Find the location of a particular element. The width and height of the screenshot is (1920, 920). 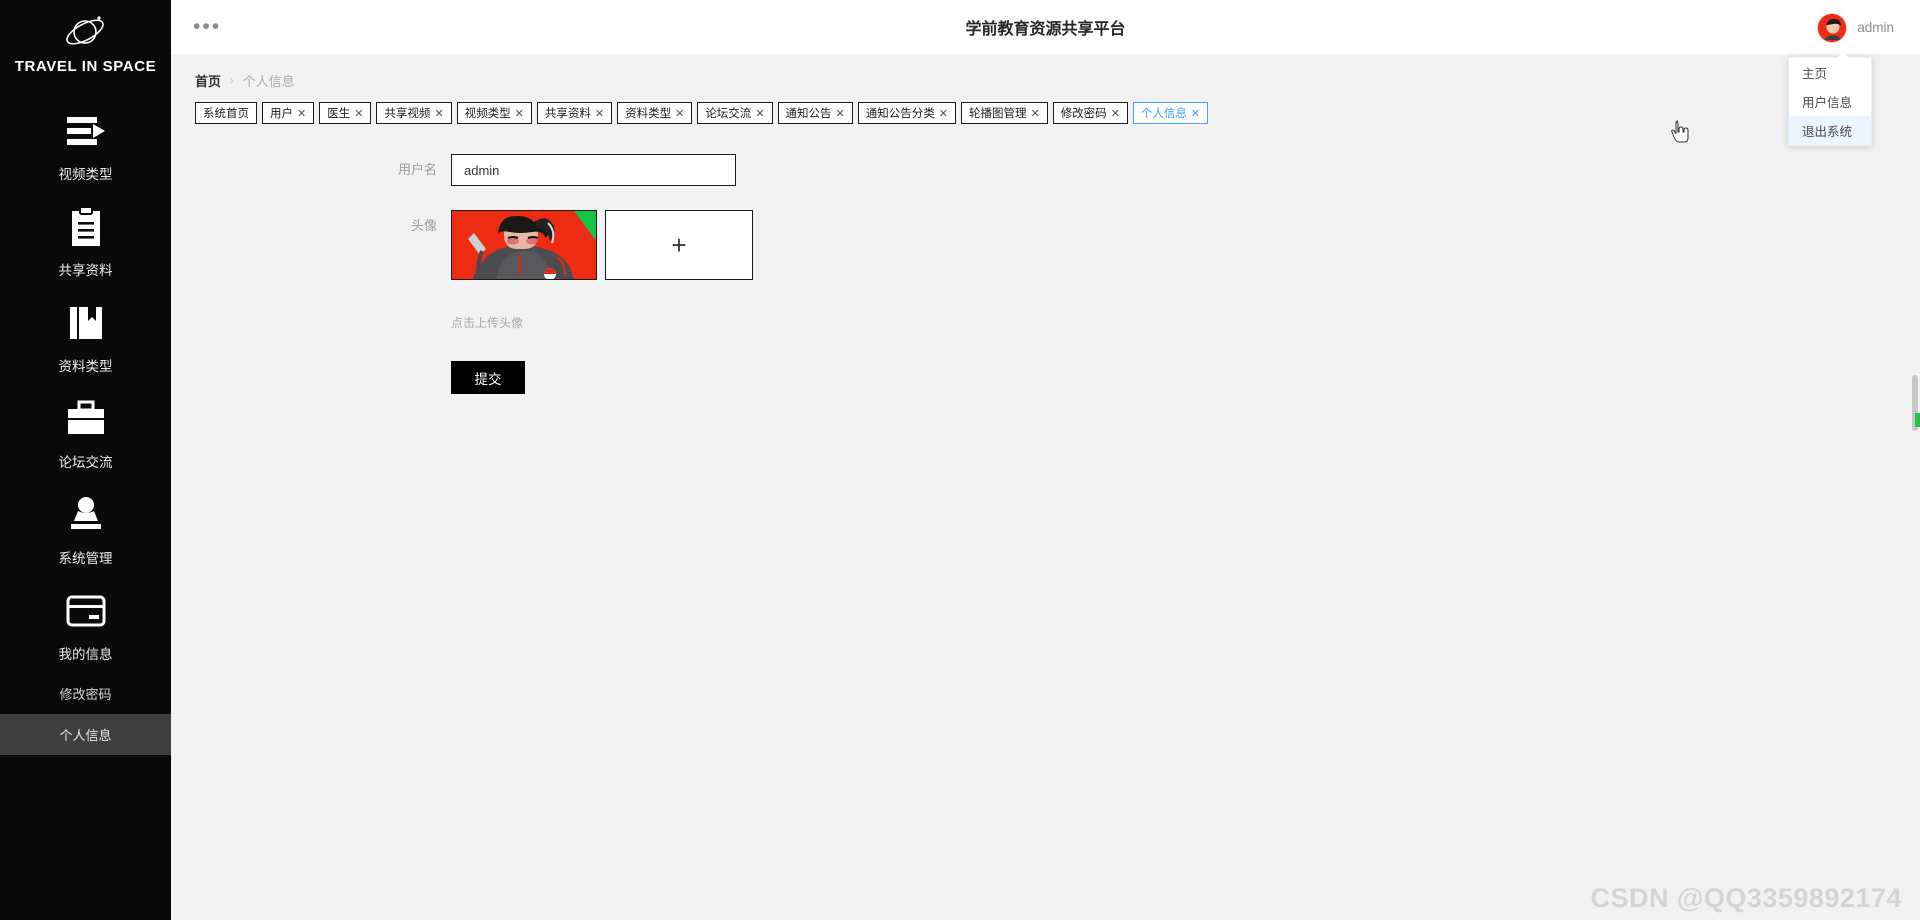

tab-label: 视频类型 is located at coordinates (487, 114).